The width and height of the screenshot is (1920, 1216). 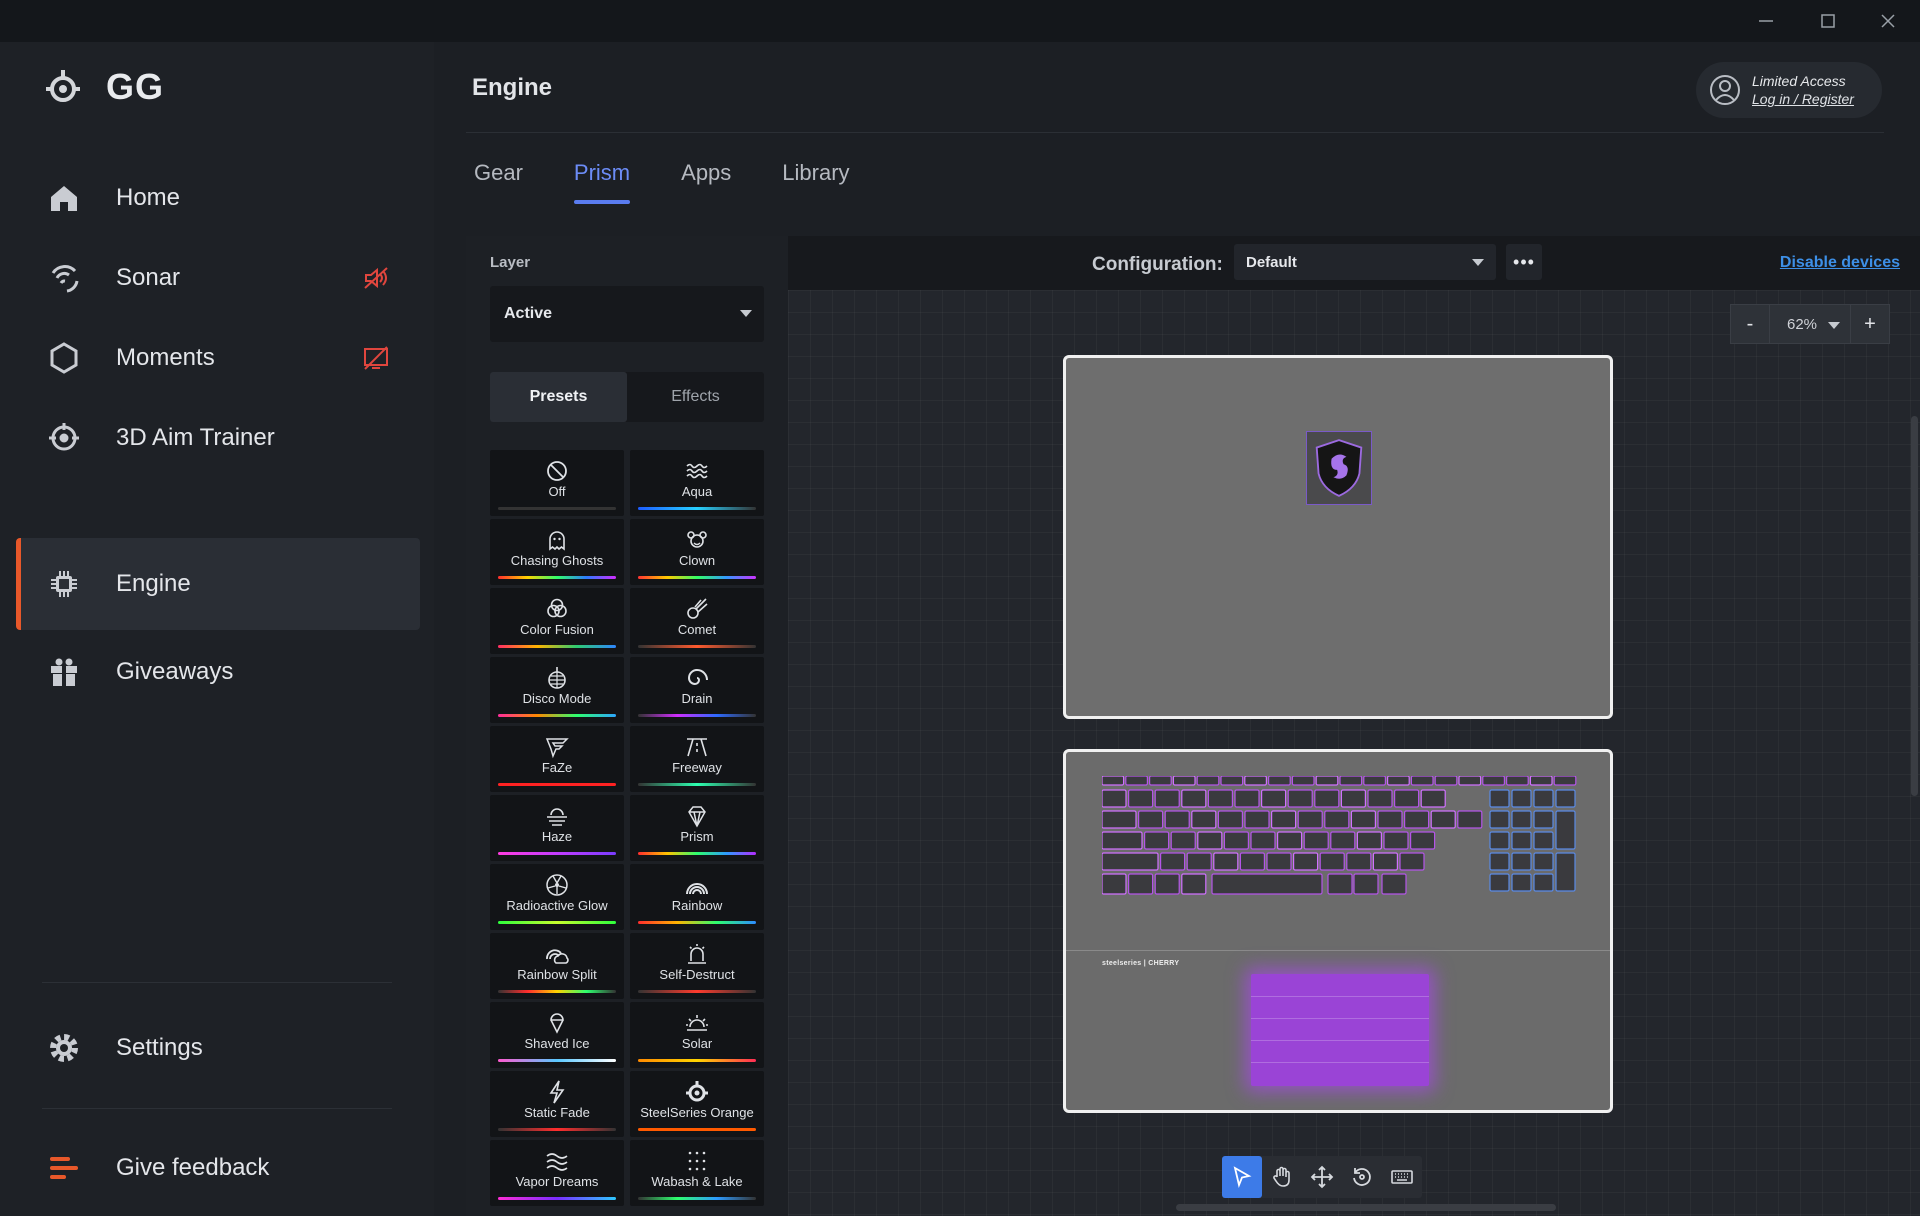 I want to click on sidebar-item-engine: Engine, so click(x=218, y=584).